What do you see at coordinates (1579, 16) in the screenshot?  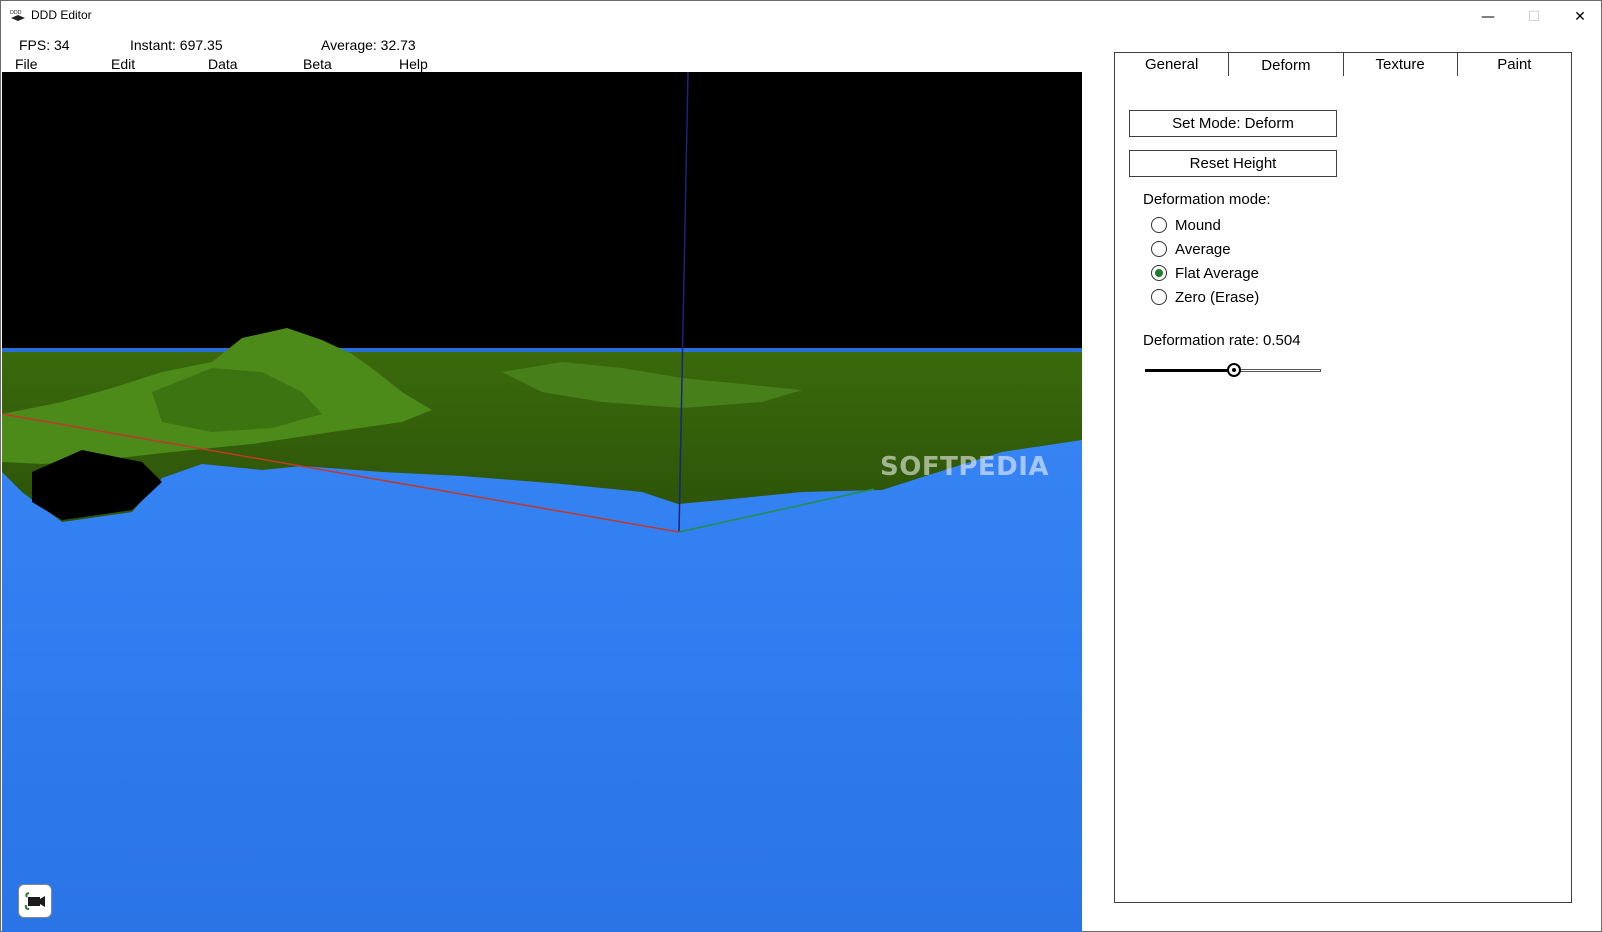 I see `close-button: ✕` at bounding box center [1579, 16].